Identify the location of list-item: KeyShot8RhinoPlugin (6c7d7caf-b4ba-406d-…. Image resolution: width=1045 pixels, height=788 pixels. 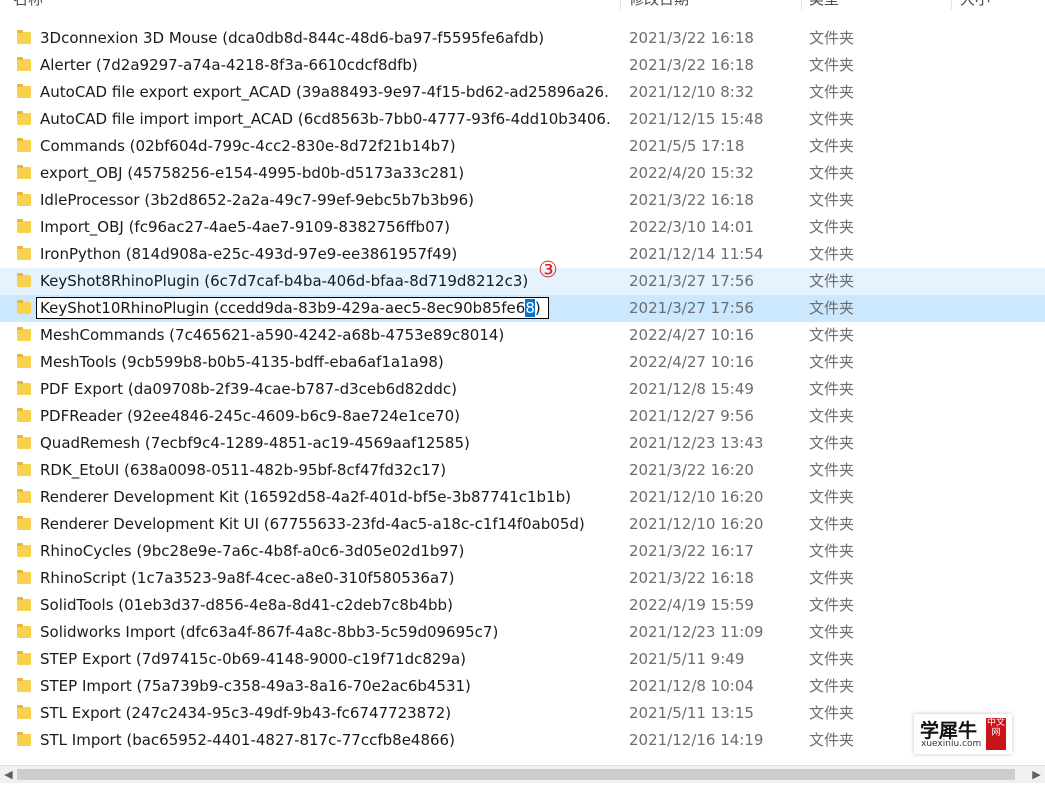
(522, 276).